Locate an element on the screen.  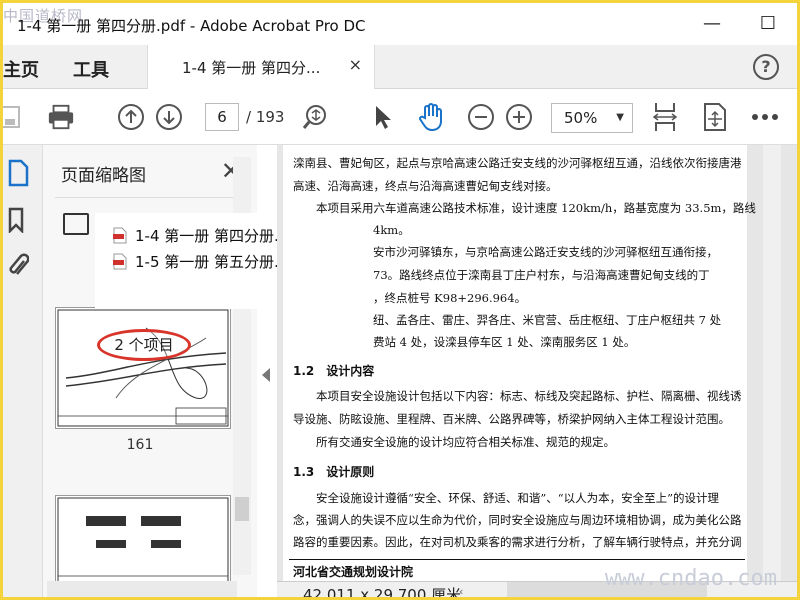
select-cursor-icon is located at coordinates (383, 117).